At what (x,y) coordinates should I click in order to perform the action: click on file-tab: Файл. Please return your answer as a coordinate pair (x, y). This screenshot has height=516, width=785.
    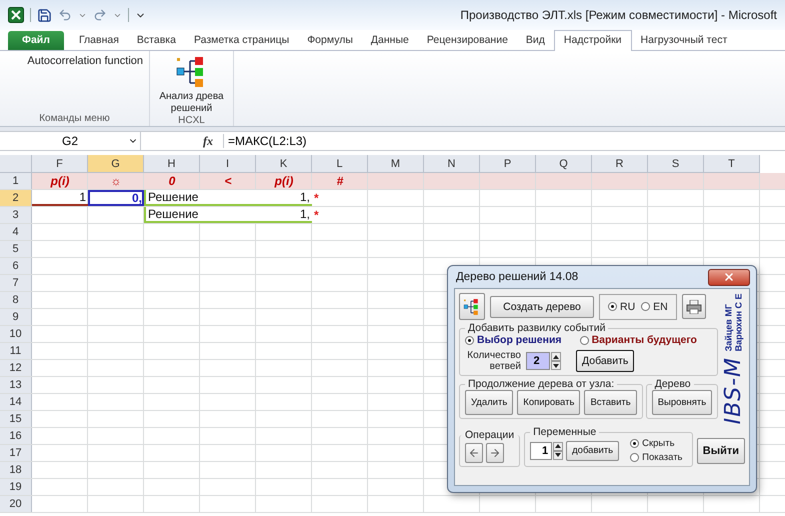
    Looking at the image, I should click on (36, 40).